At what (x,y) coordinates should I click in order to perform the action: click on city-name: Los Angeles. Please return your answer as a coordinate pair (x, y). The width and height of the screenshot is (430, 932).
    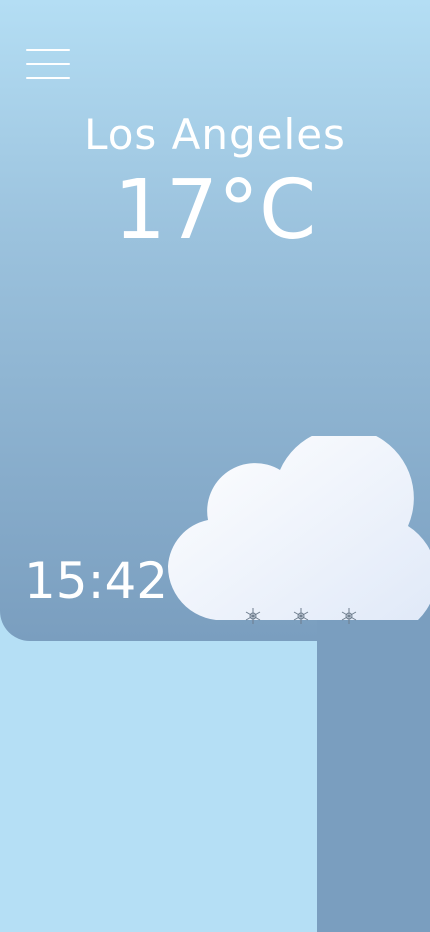
    Looking at the image, I should click on (215, 134).